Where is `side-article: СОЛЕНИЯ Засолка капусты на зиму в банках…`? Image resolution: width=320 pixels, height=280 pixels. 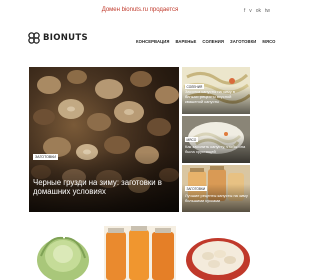 side-article: СОЛЕНИЯ Засолка капусты на зиму в банках… is located at coordinates (216, 90).